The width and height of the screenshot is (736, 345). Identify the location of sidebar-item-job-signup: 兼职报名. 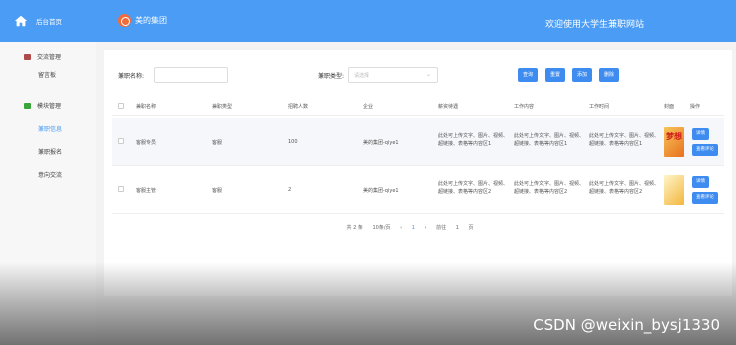
(48, 144).